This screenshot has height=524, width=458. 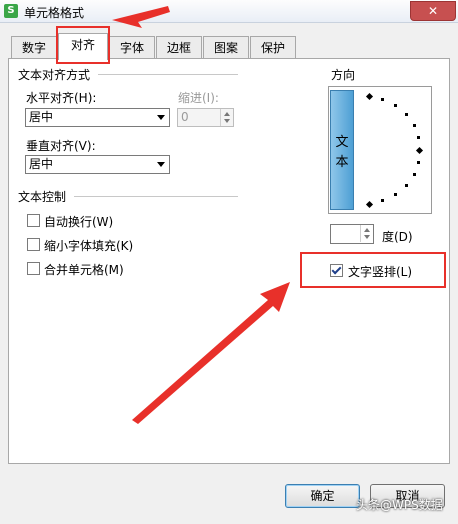 I want to click on vertical-align-value: 居中, so click(x=41, y=164).